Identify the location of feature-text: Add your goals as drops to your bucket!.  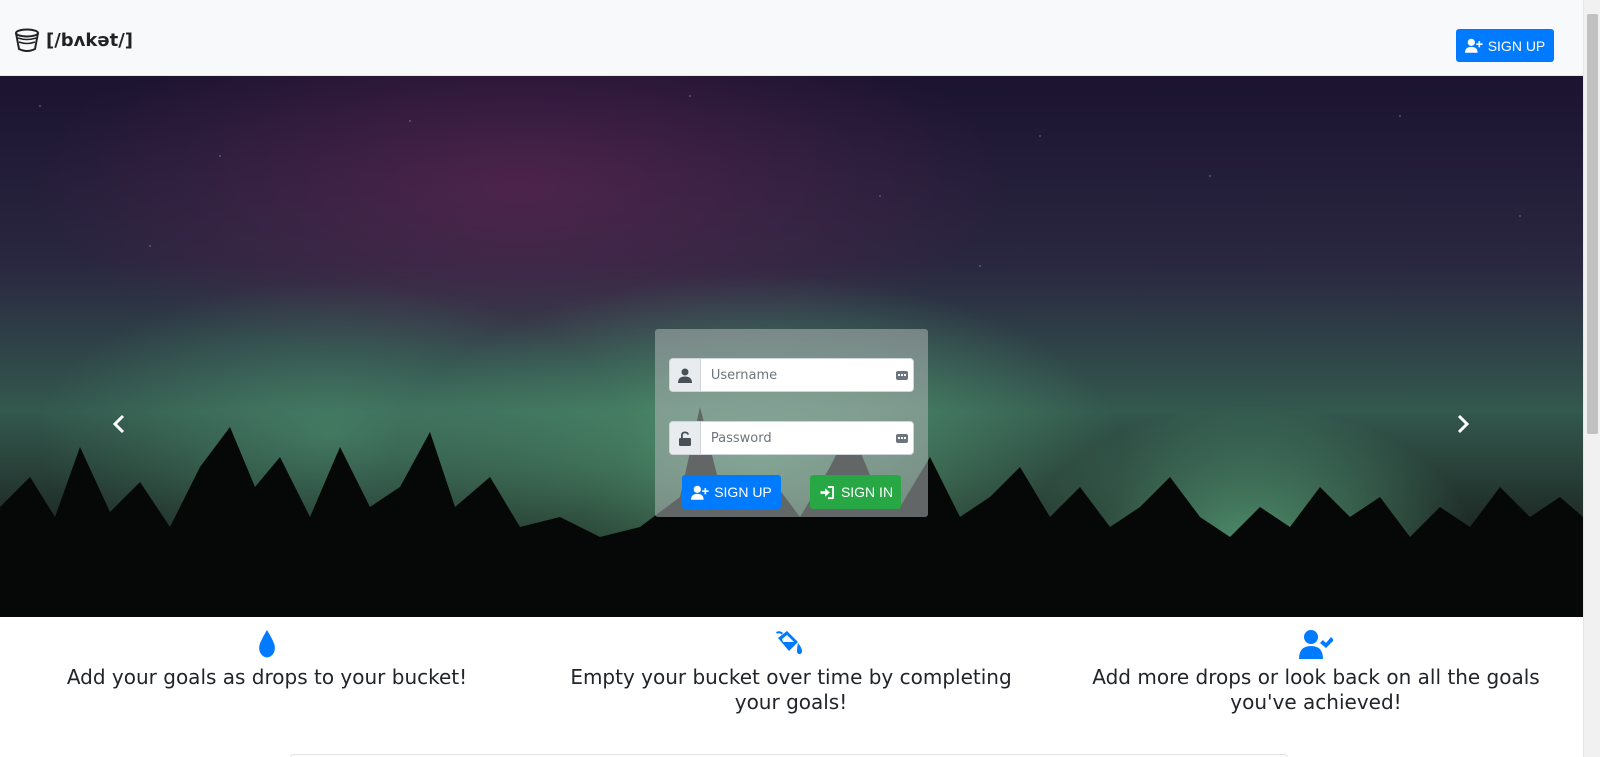
(267, 677).